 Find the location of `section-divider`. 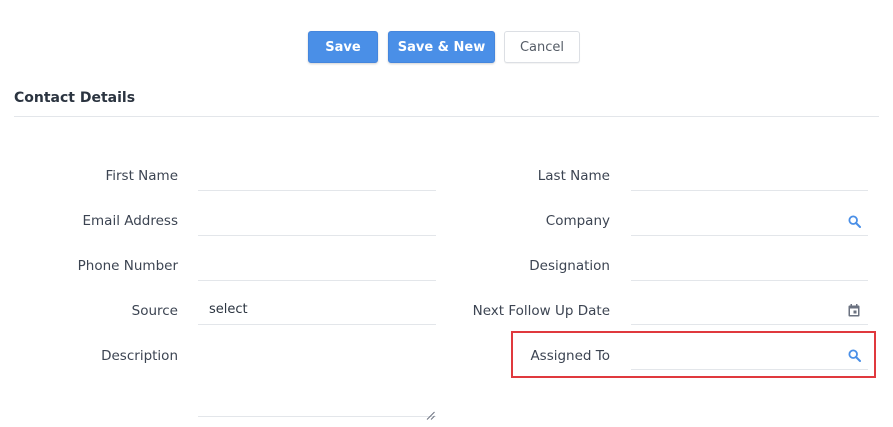

section-divider is located at coordinates (446, 116).